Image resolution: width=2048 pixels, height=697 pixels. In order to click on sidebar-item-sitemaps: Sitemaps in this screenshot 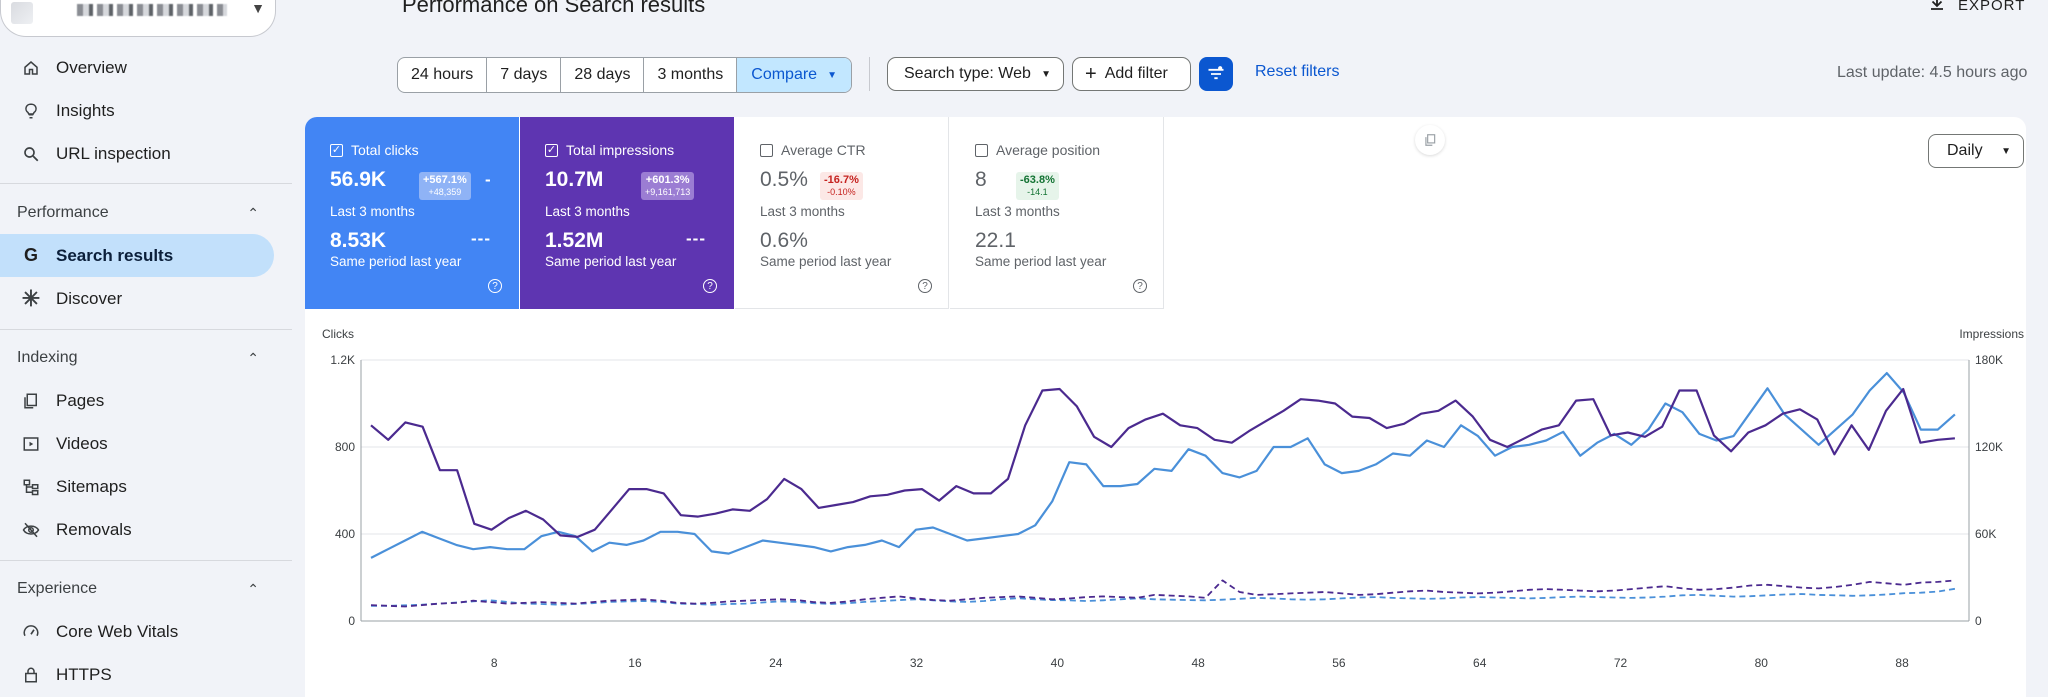, I will do `click(137, 486)`.